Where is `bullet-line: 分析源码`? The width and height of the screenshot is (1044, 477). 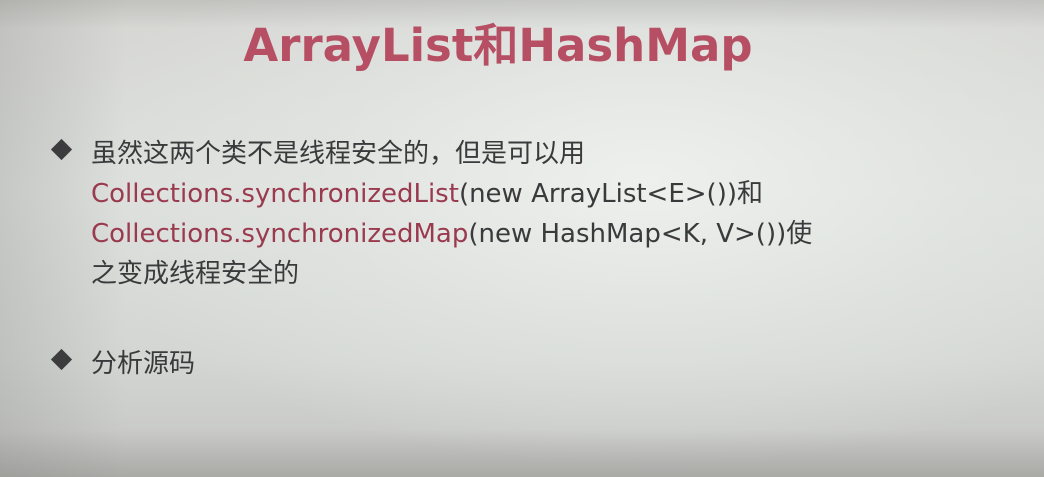
bullet-line: 分析源码 is located at coordinates (541, 364).